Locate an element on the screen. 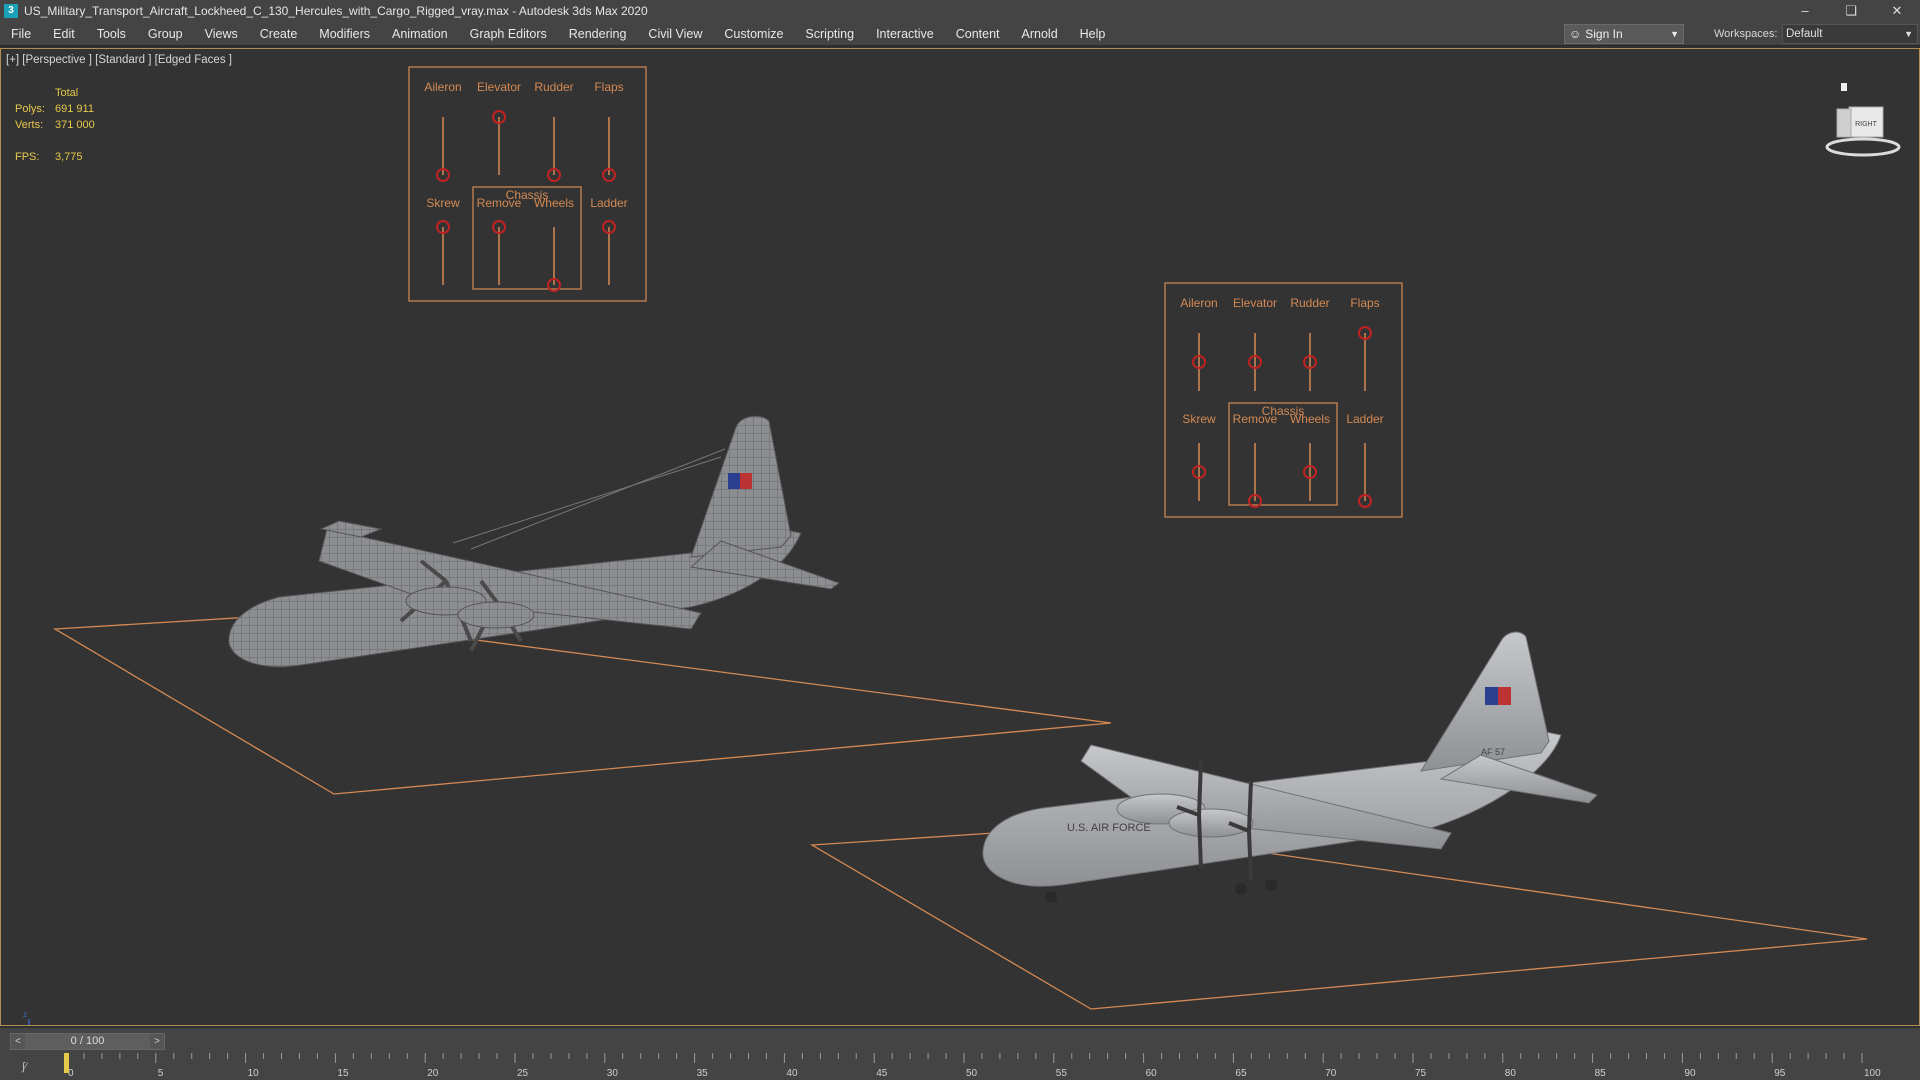  sign-in-dropdown: ☺ Sign In ▼ is located at coordinates (1624, 34).